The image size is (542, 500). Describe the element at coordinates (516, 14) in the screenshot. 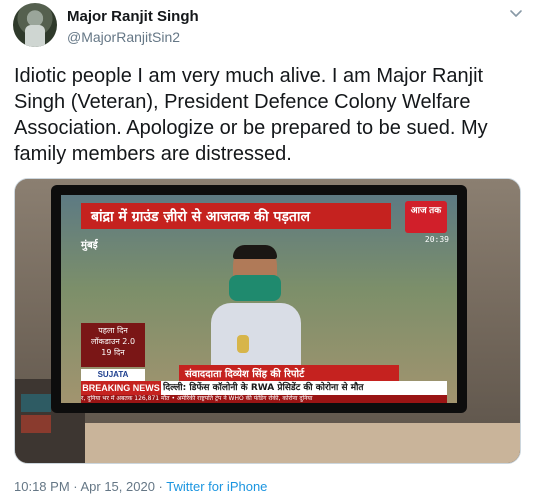

I see `chevron-down-icon` at that location.